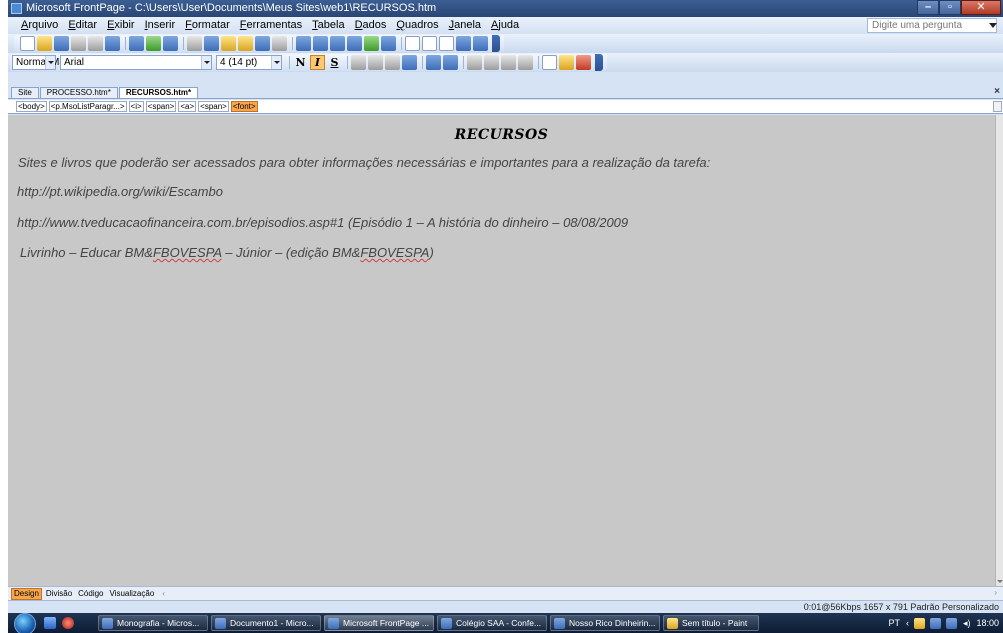  Describe the element at coordinates (303, 43) in the screenshot. I see `insert-web-component-icon` at that location.